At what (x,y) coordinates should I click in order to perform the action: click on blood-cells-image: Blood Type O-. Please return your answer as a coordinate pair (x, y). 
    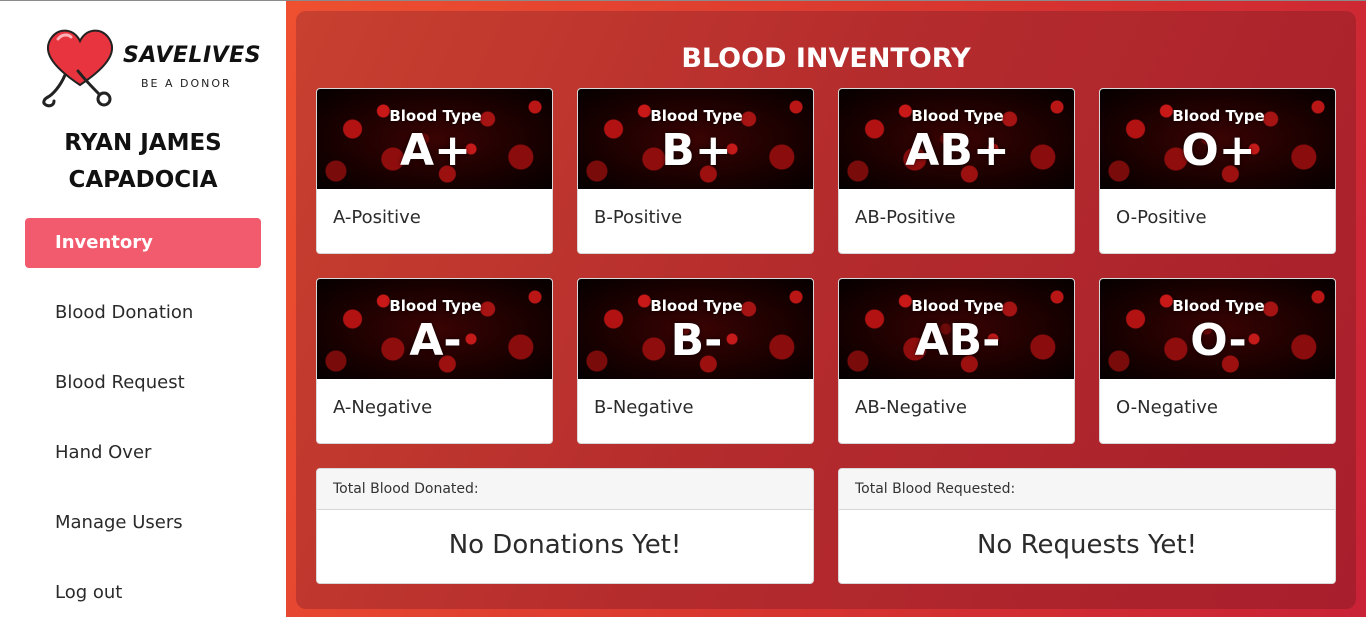
    Looking at the image, I should click on (1217, 329).